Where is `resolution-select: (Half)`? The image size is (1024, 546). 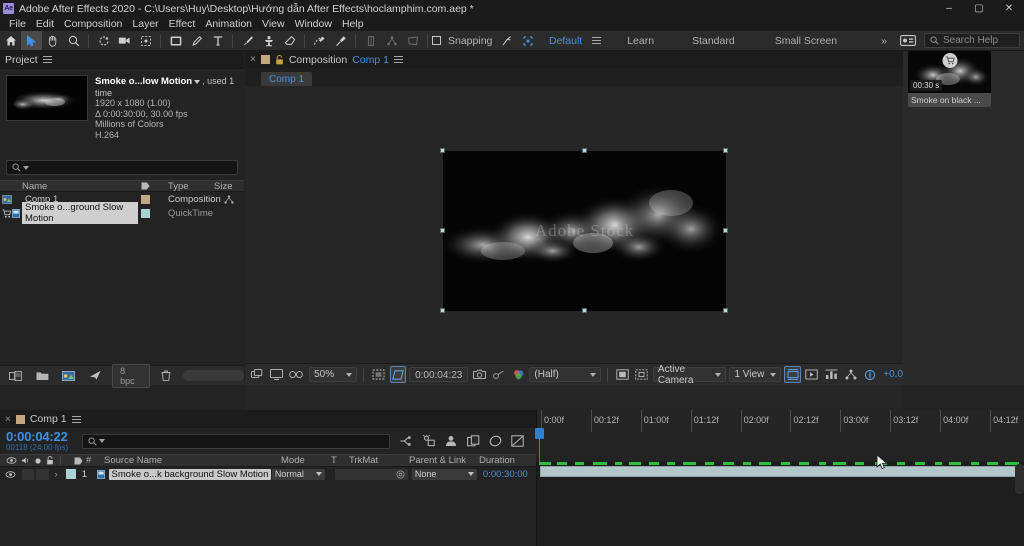 resolution-select: (Half) is located at coordinates (565, 374).